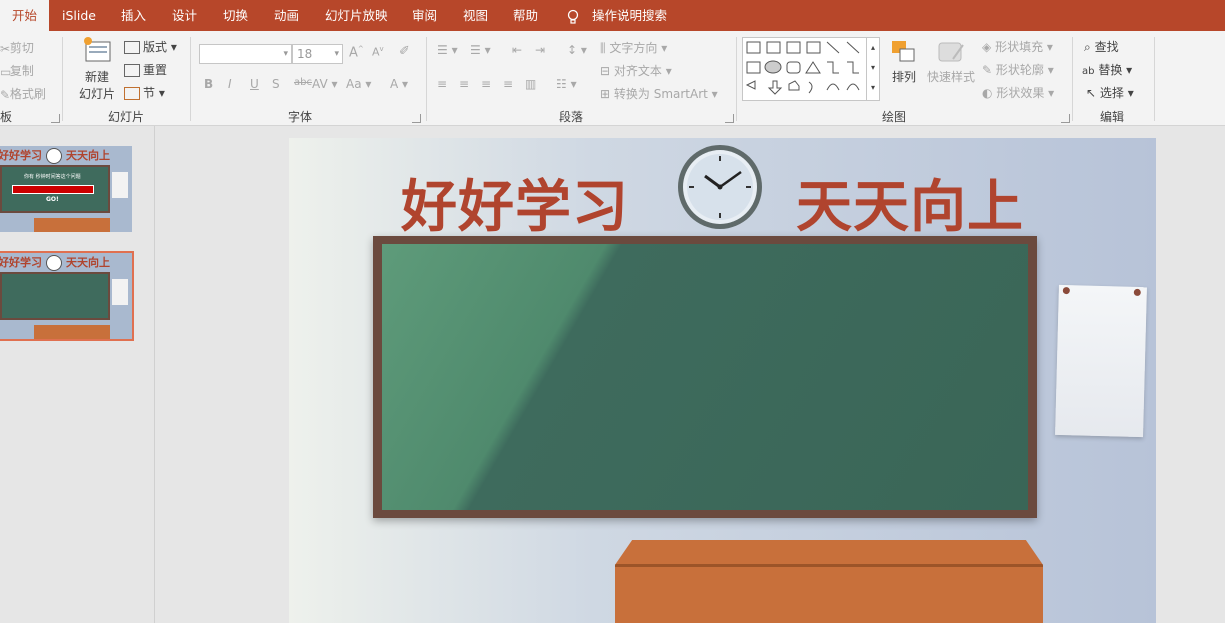 Image resolution: width=1225 pixels, height=623 pixels. Describe the element at coordinates (235, 15) in the screenshot. I see `tab-transitions: 切换` at that location.